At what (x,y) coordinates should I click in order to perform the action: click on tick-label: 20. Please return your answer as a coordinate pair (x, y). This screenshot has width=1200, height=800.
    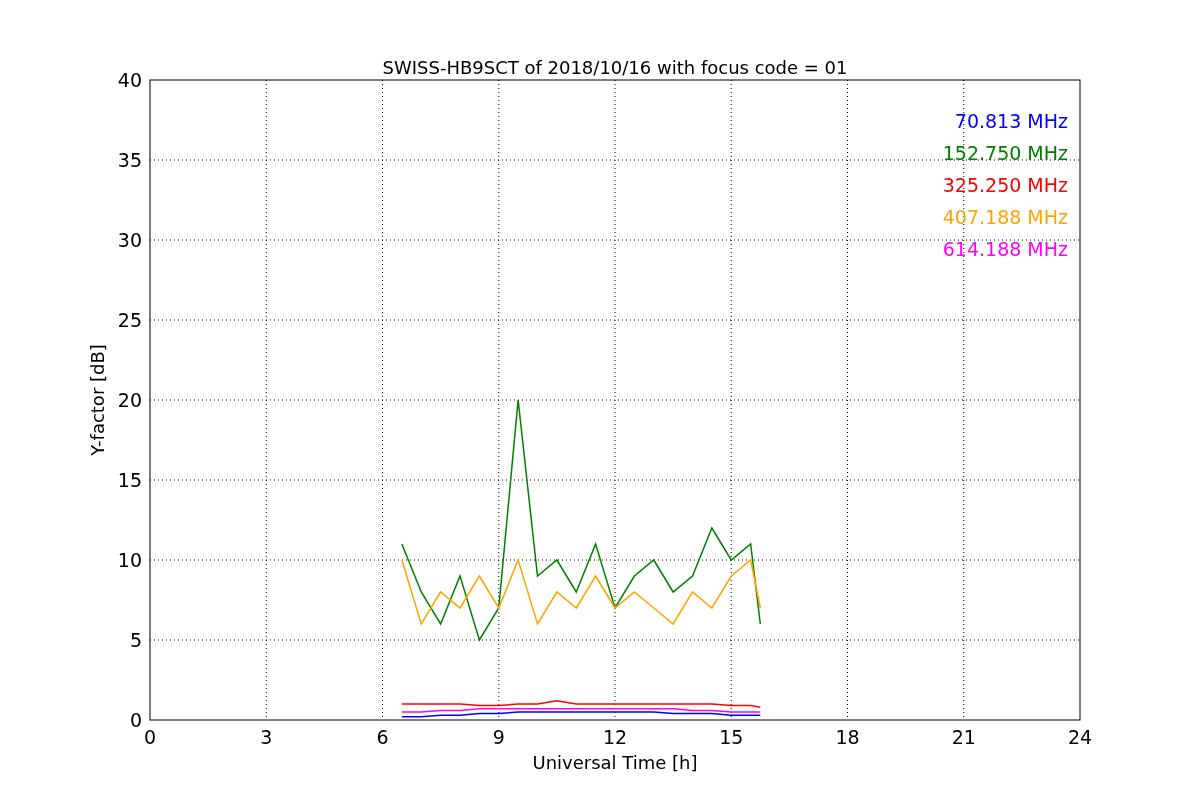
    Looking at the image, I should click on (129, 400).